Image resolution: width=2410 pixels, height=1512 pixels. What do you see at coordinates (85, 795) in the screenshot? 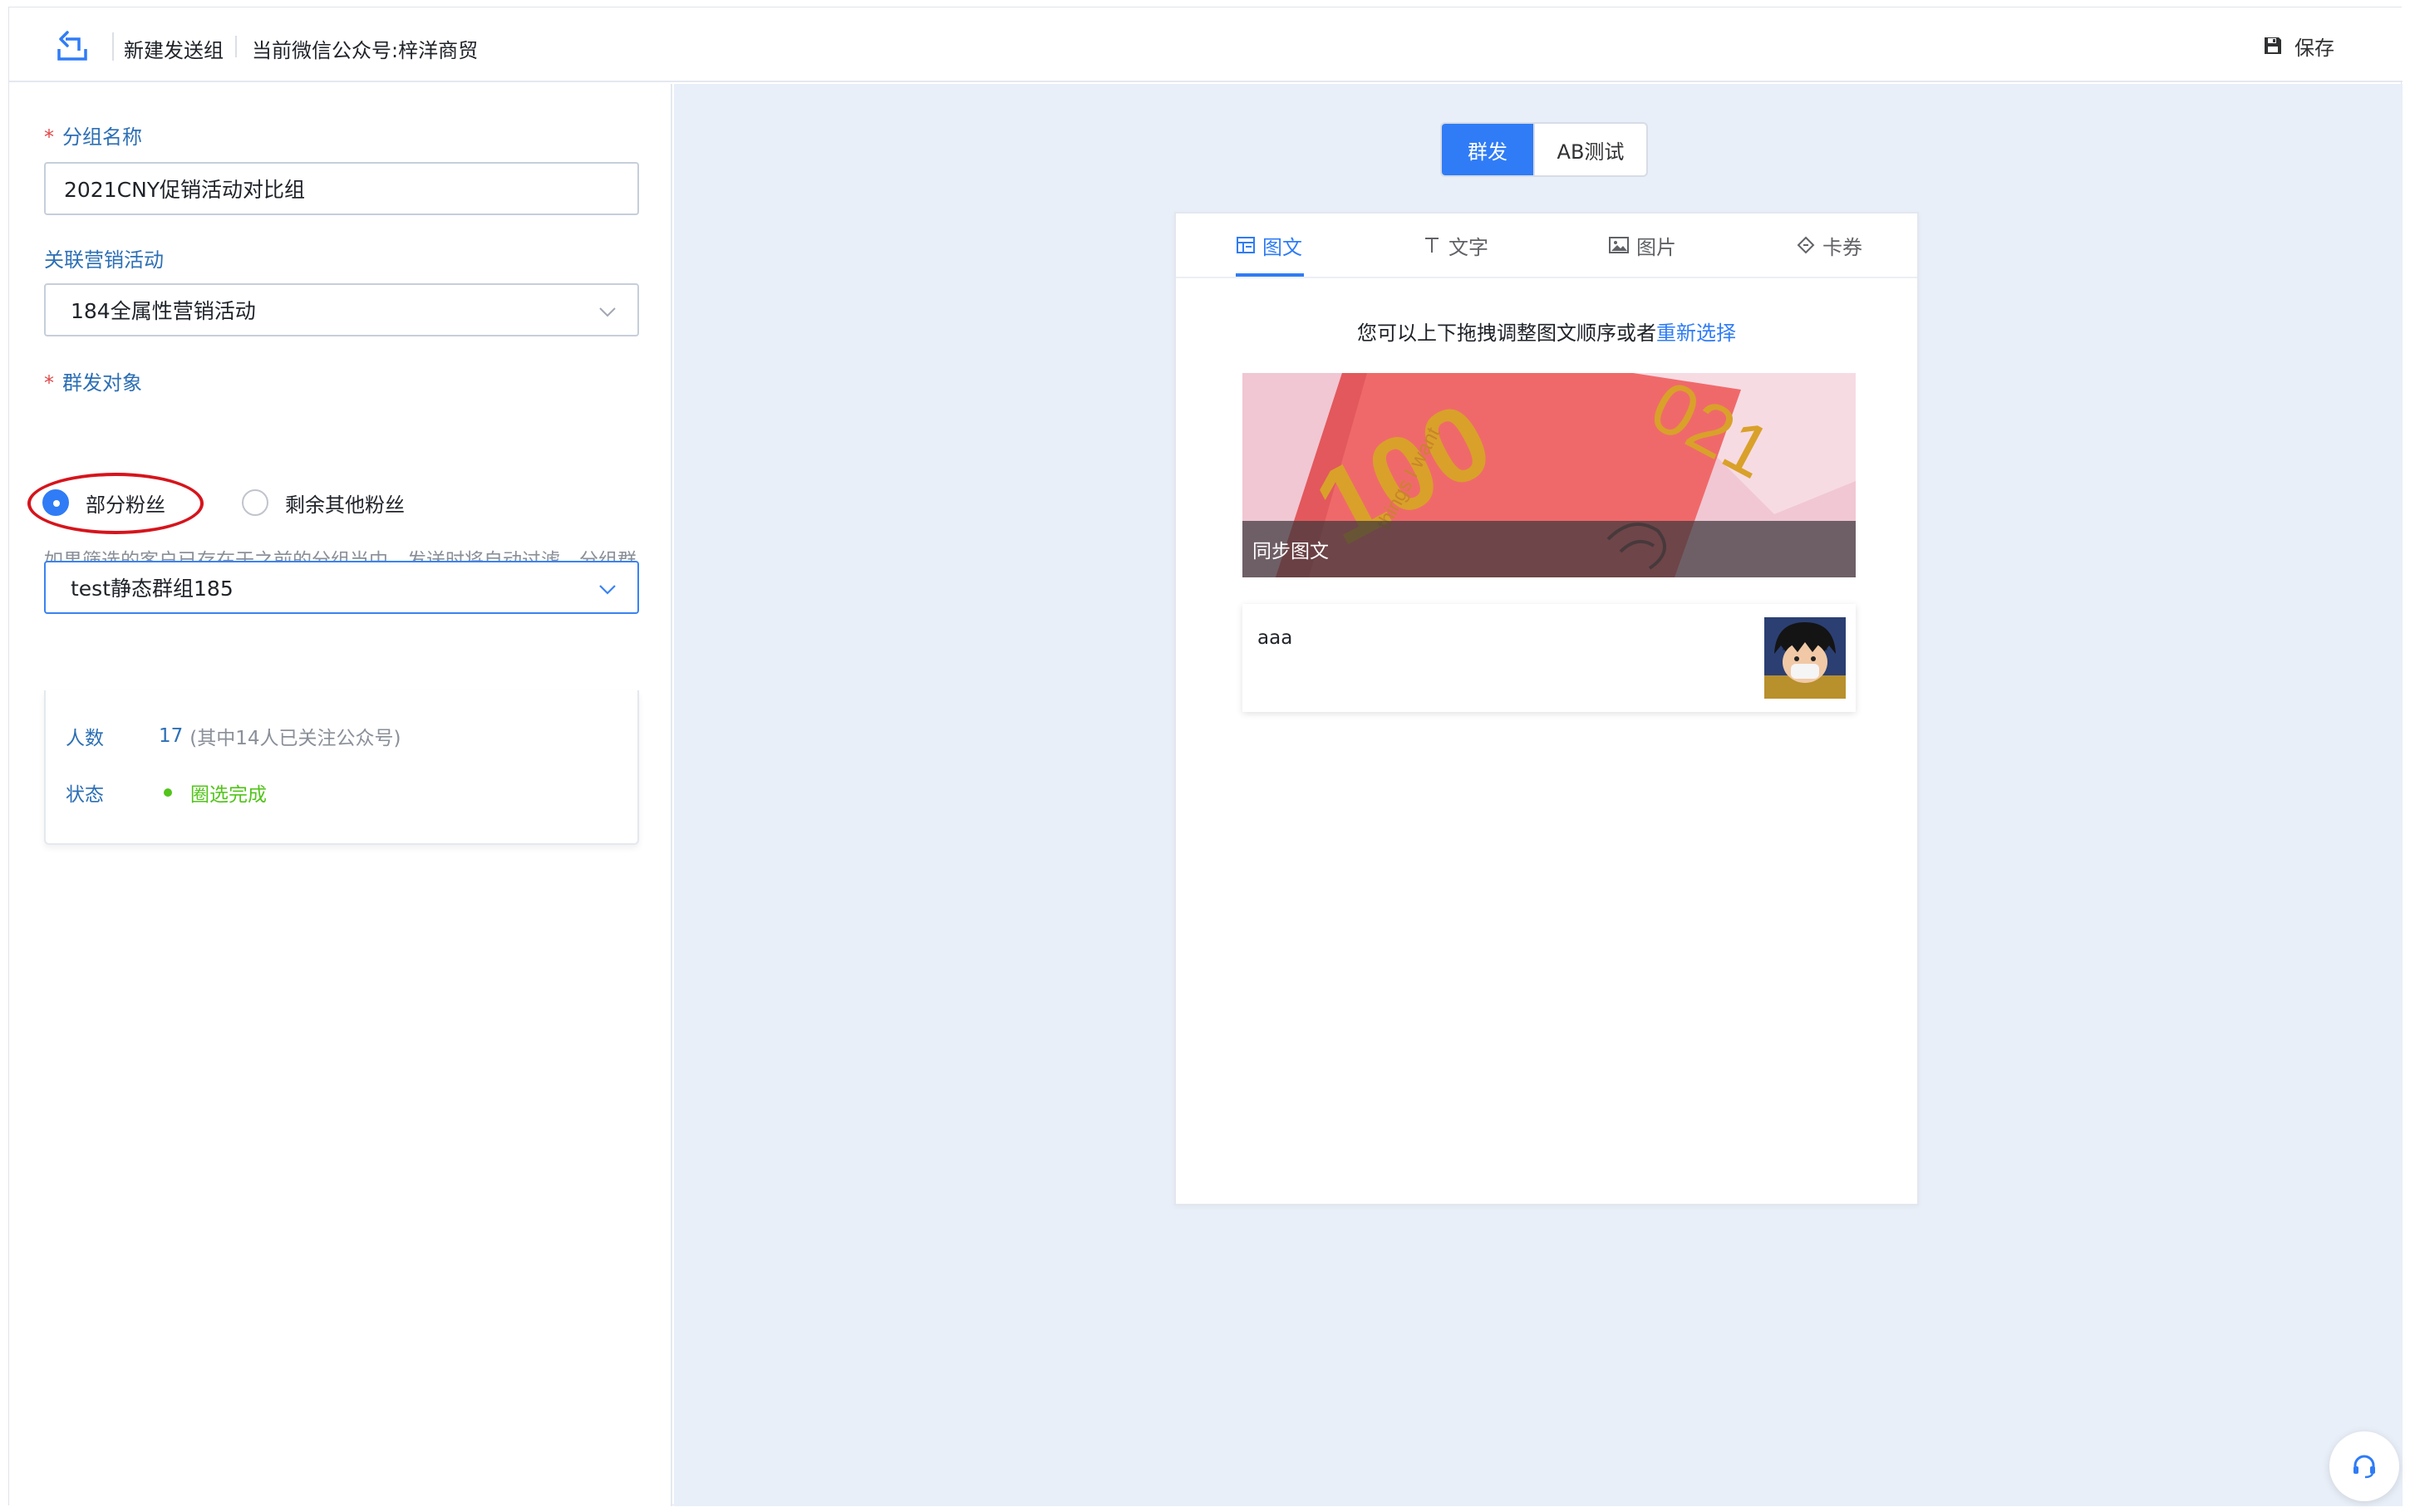
I see `status-label: 状态` at bounding box center [85, 795].